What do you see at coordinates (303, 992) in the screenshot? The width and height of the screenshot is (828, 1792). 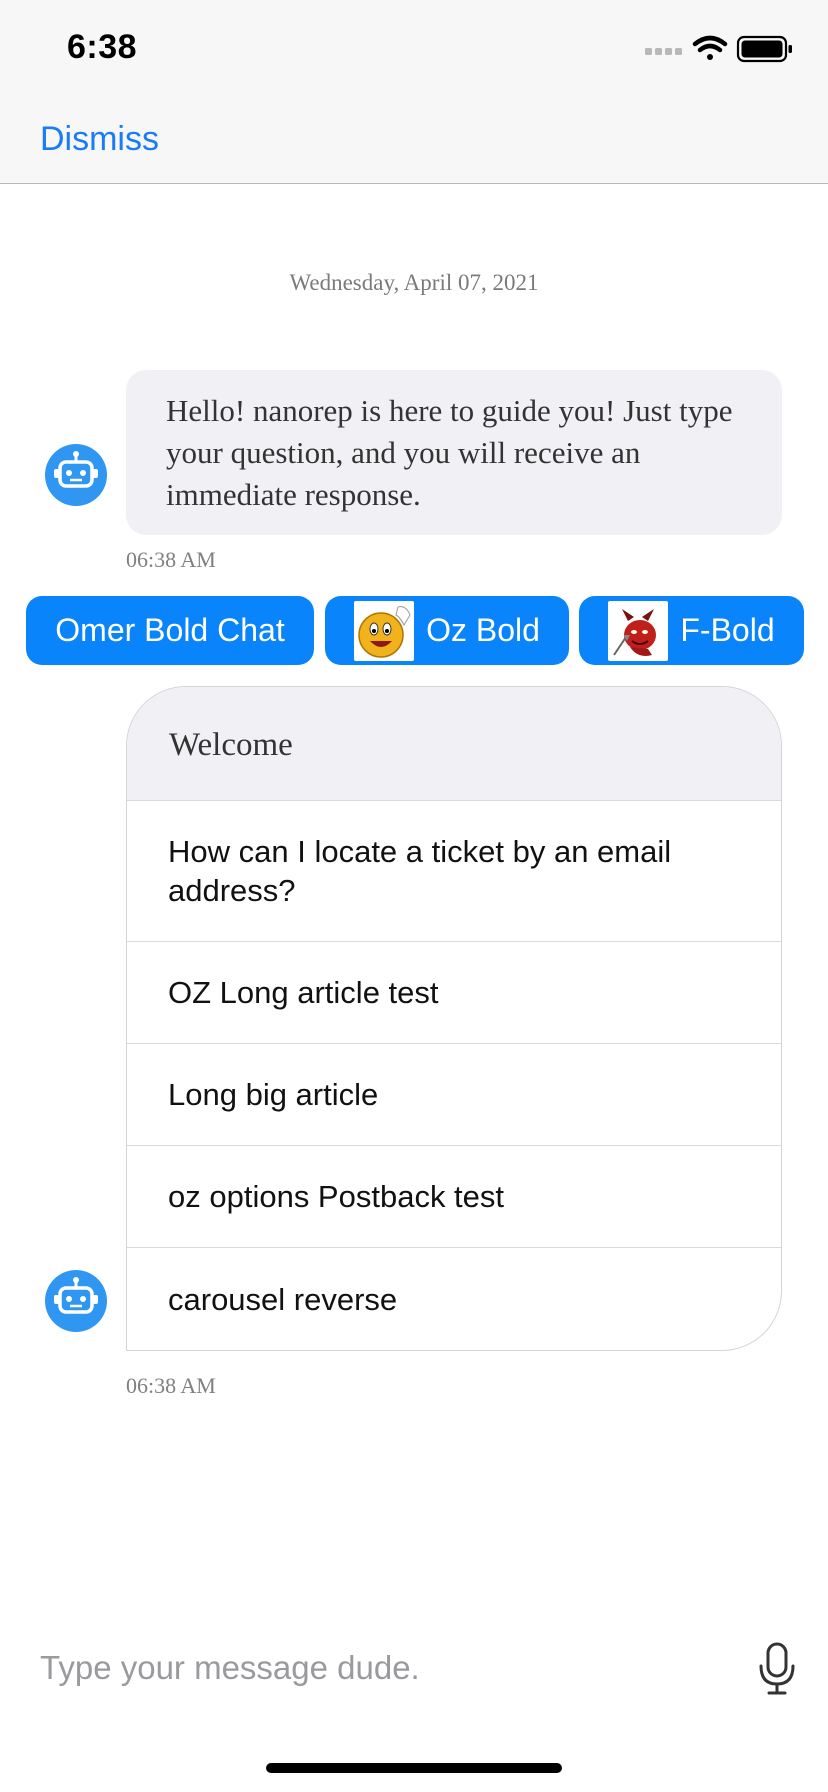 I see `option-label: OZ Long article test` at bounding box center [303, 992].